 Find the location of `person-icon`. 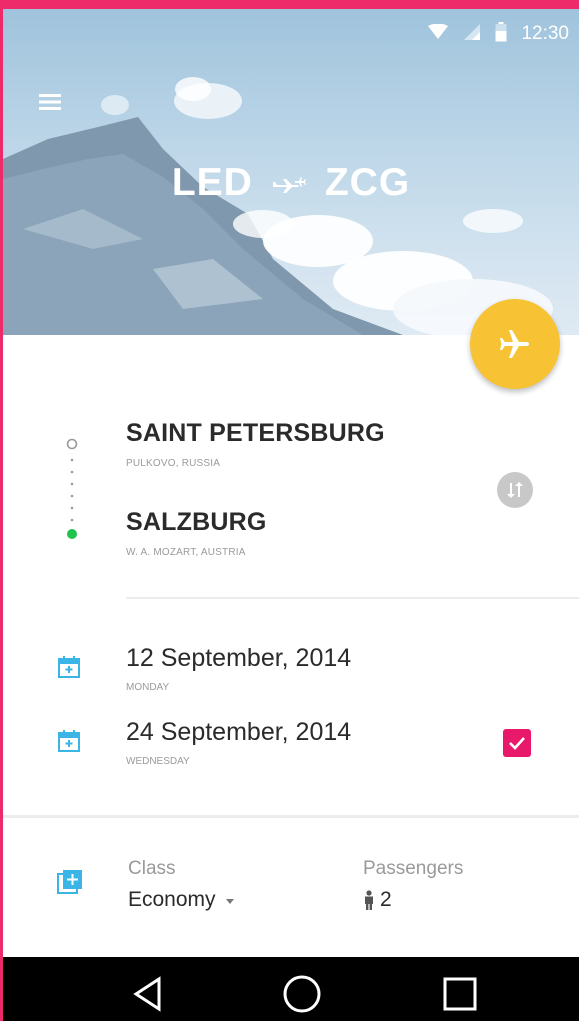

person-icon is located at coordinates (369, 900).